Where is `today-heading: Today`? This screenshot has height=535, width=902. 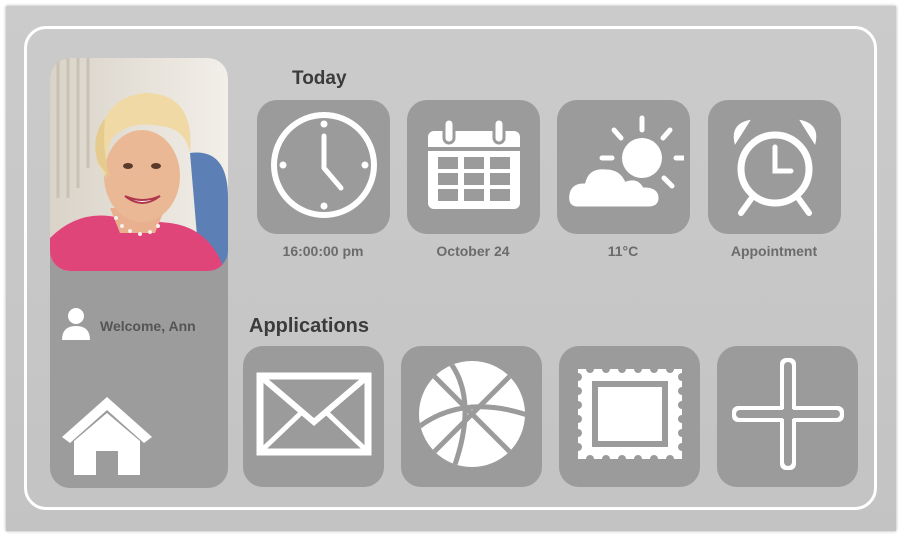 today-heading: Today is located at coordinates (319, 78).